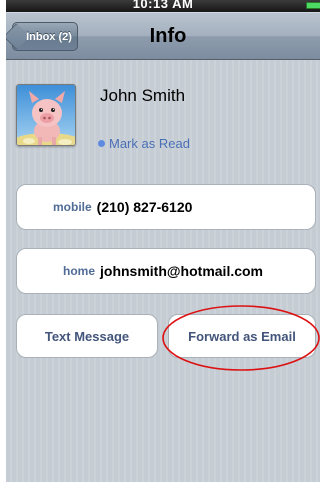  I want to click on text-message-button: Text Message, so click(87, 336).